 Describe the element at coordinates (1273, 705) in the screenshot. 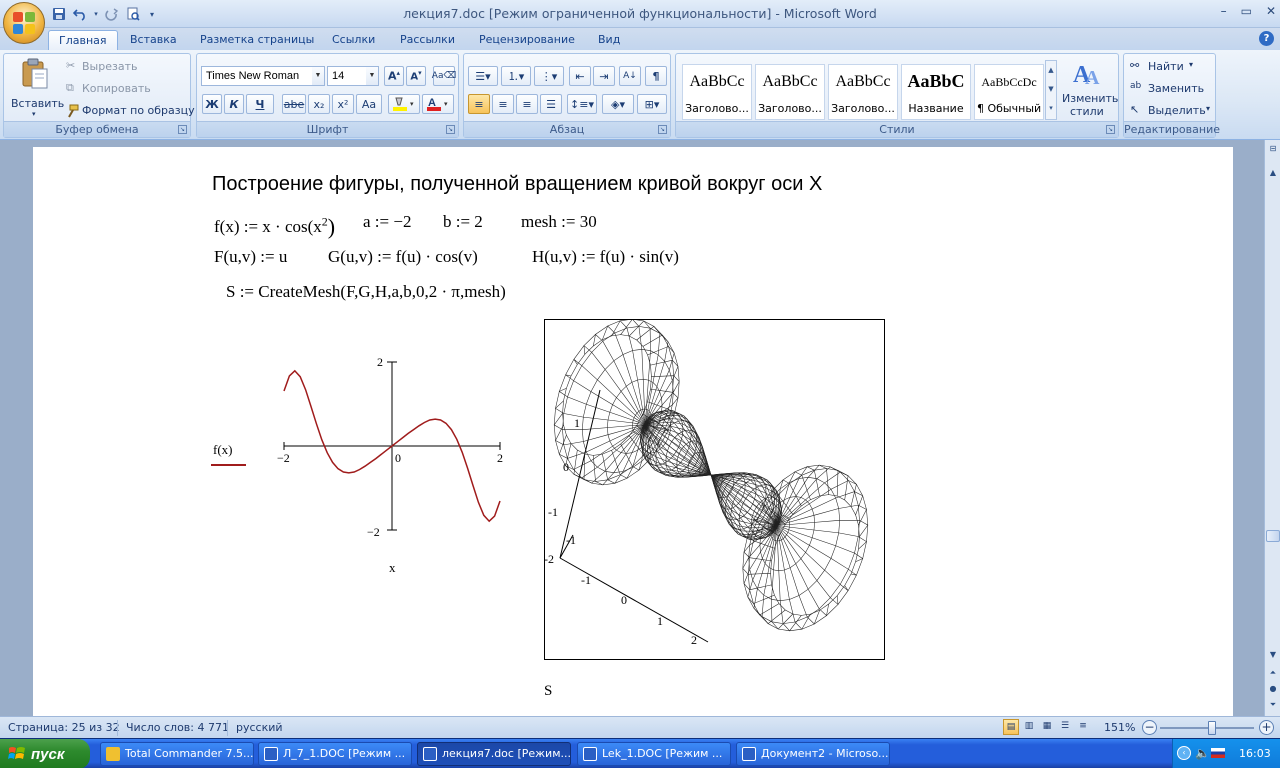

I see `next-page-icon: ⏷` at that location.